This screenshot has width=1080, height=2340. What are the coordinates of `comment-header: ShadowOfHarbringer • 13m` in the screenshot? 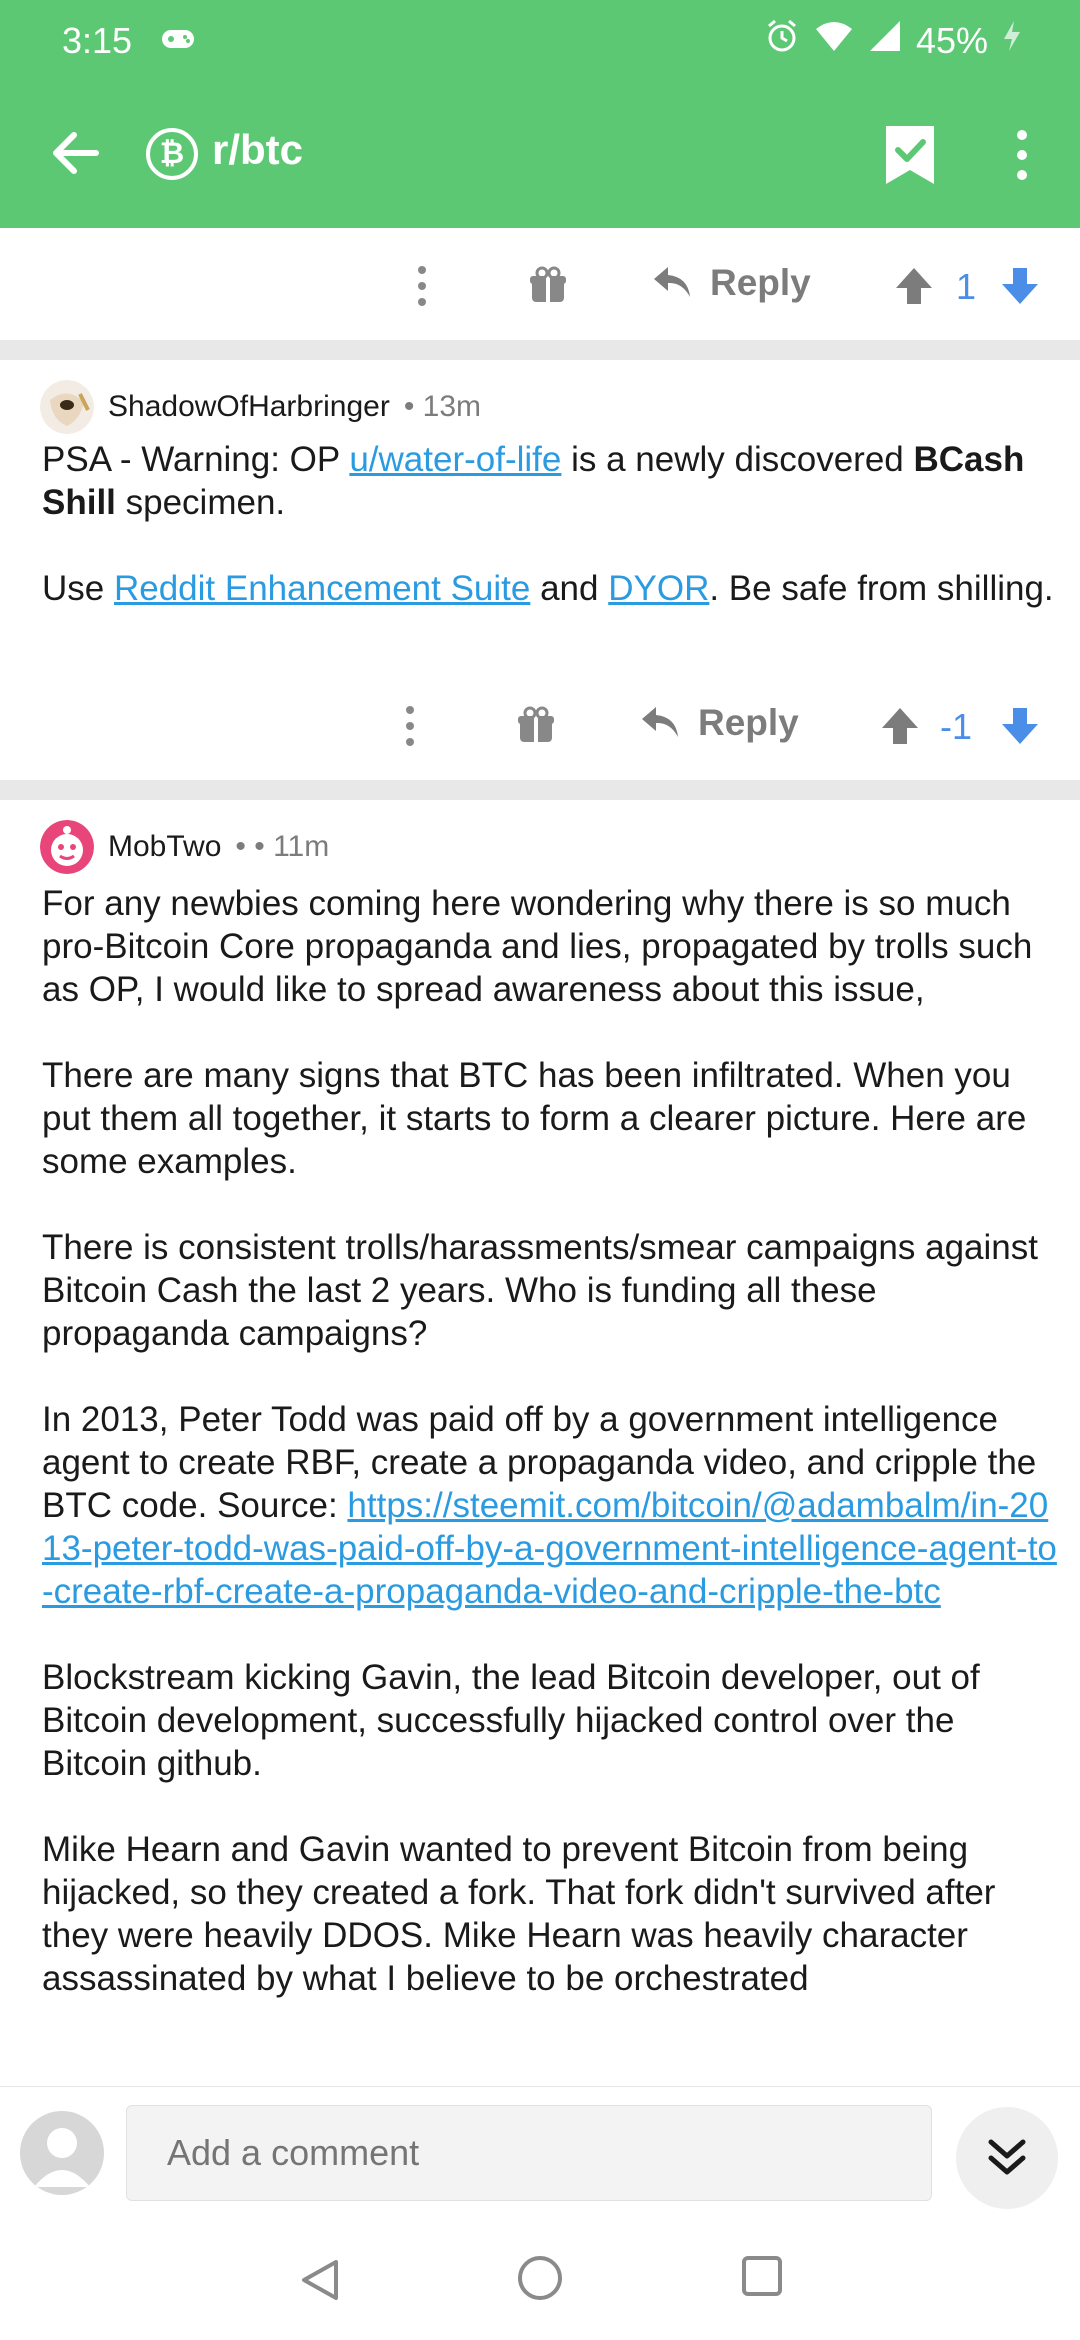 It's located at (260, 407).